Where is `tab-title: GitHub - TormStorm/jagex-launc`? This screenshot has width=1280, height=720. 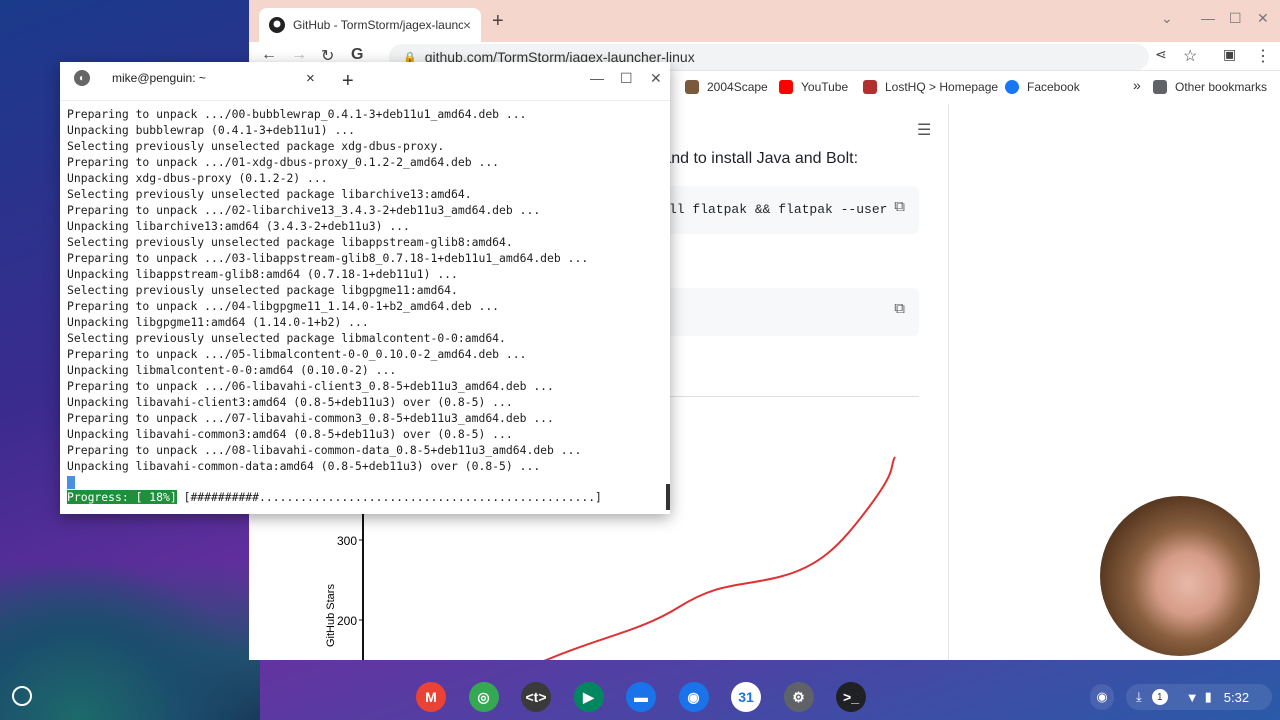
tab-title: GitHub - TormStorm/jagex-launc is located at coordinates (378, 25).